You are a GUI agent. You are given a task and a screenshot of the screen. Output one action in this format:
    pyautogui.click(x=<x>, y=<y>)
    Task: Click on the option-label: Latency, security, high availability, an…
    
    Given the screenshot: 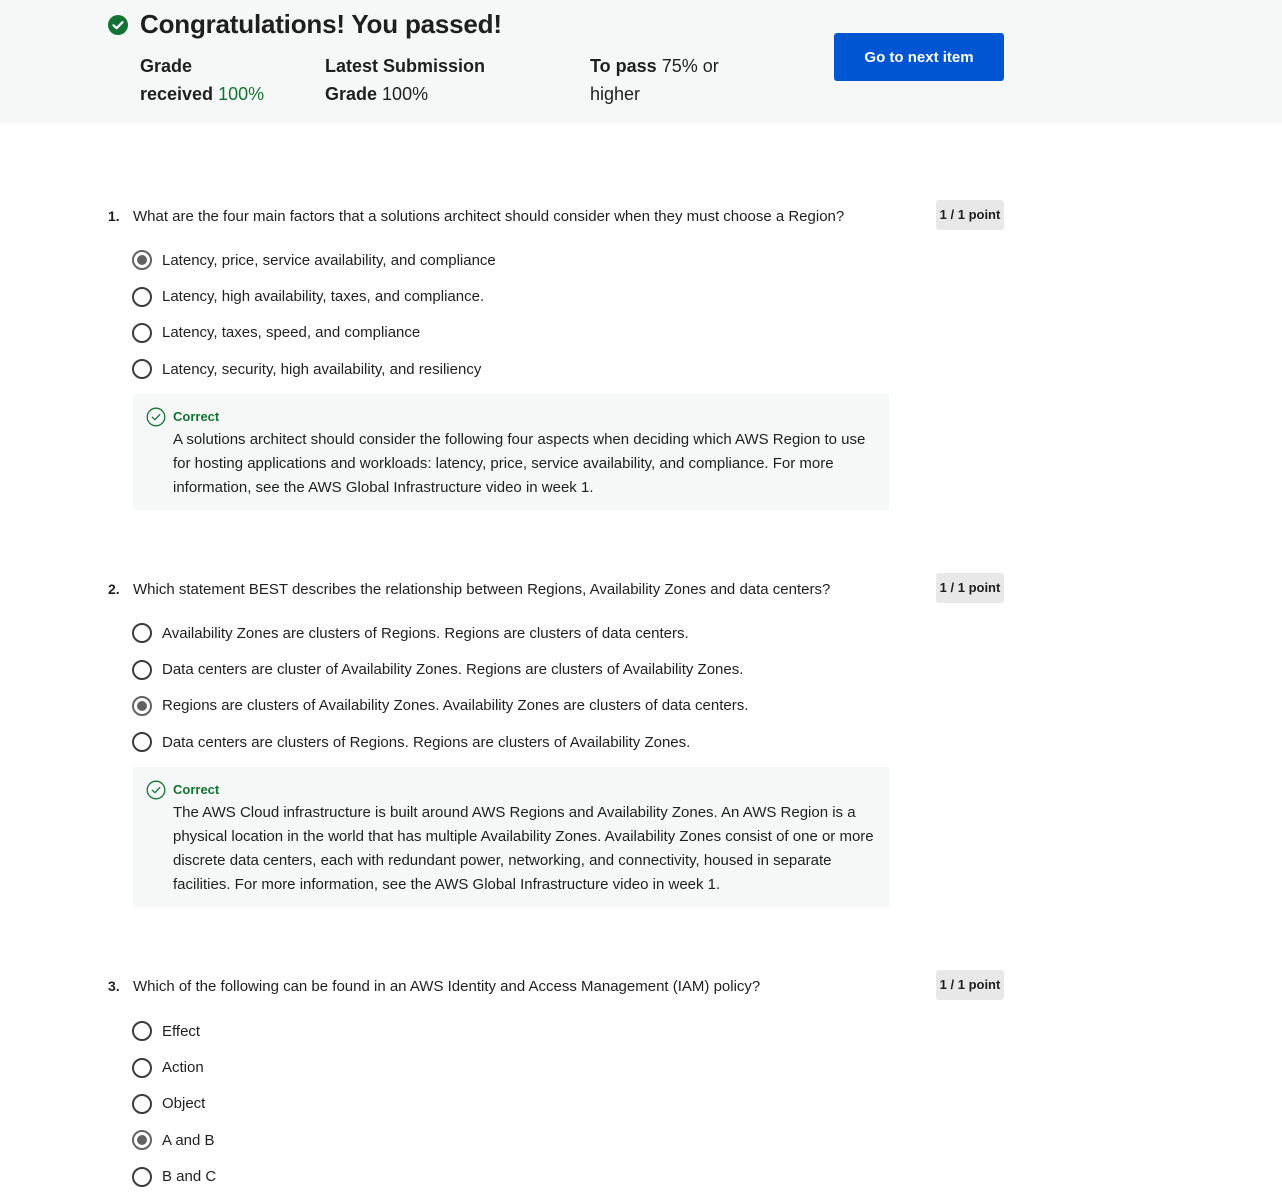 What is the action you would take?
    pyautogui.click(x=322, y=369)
    